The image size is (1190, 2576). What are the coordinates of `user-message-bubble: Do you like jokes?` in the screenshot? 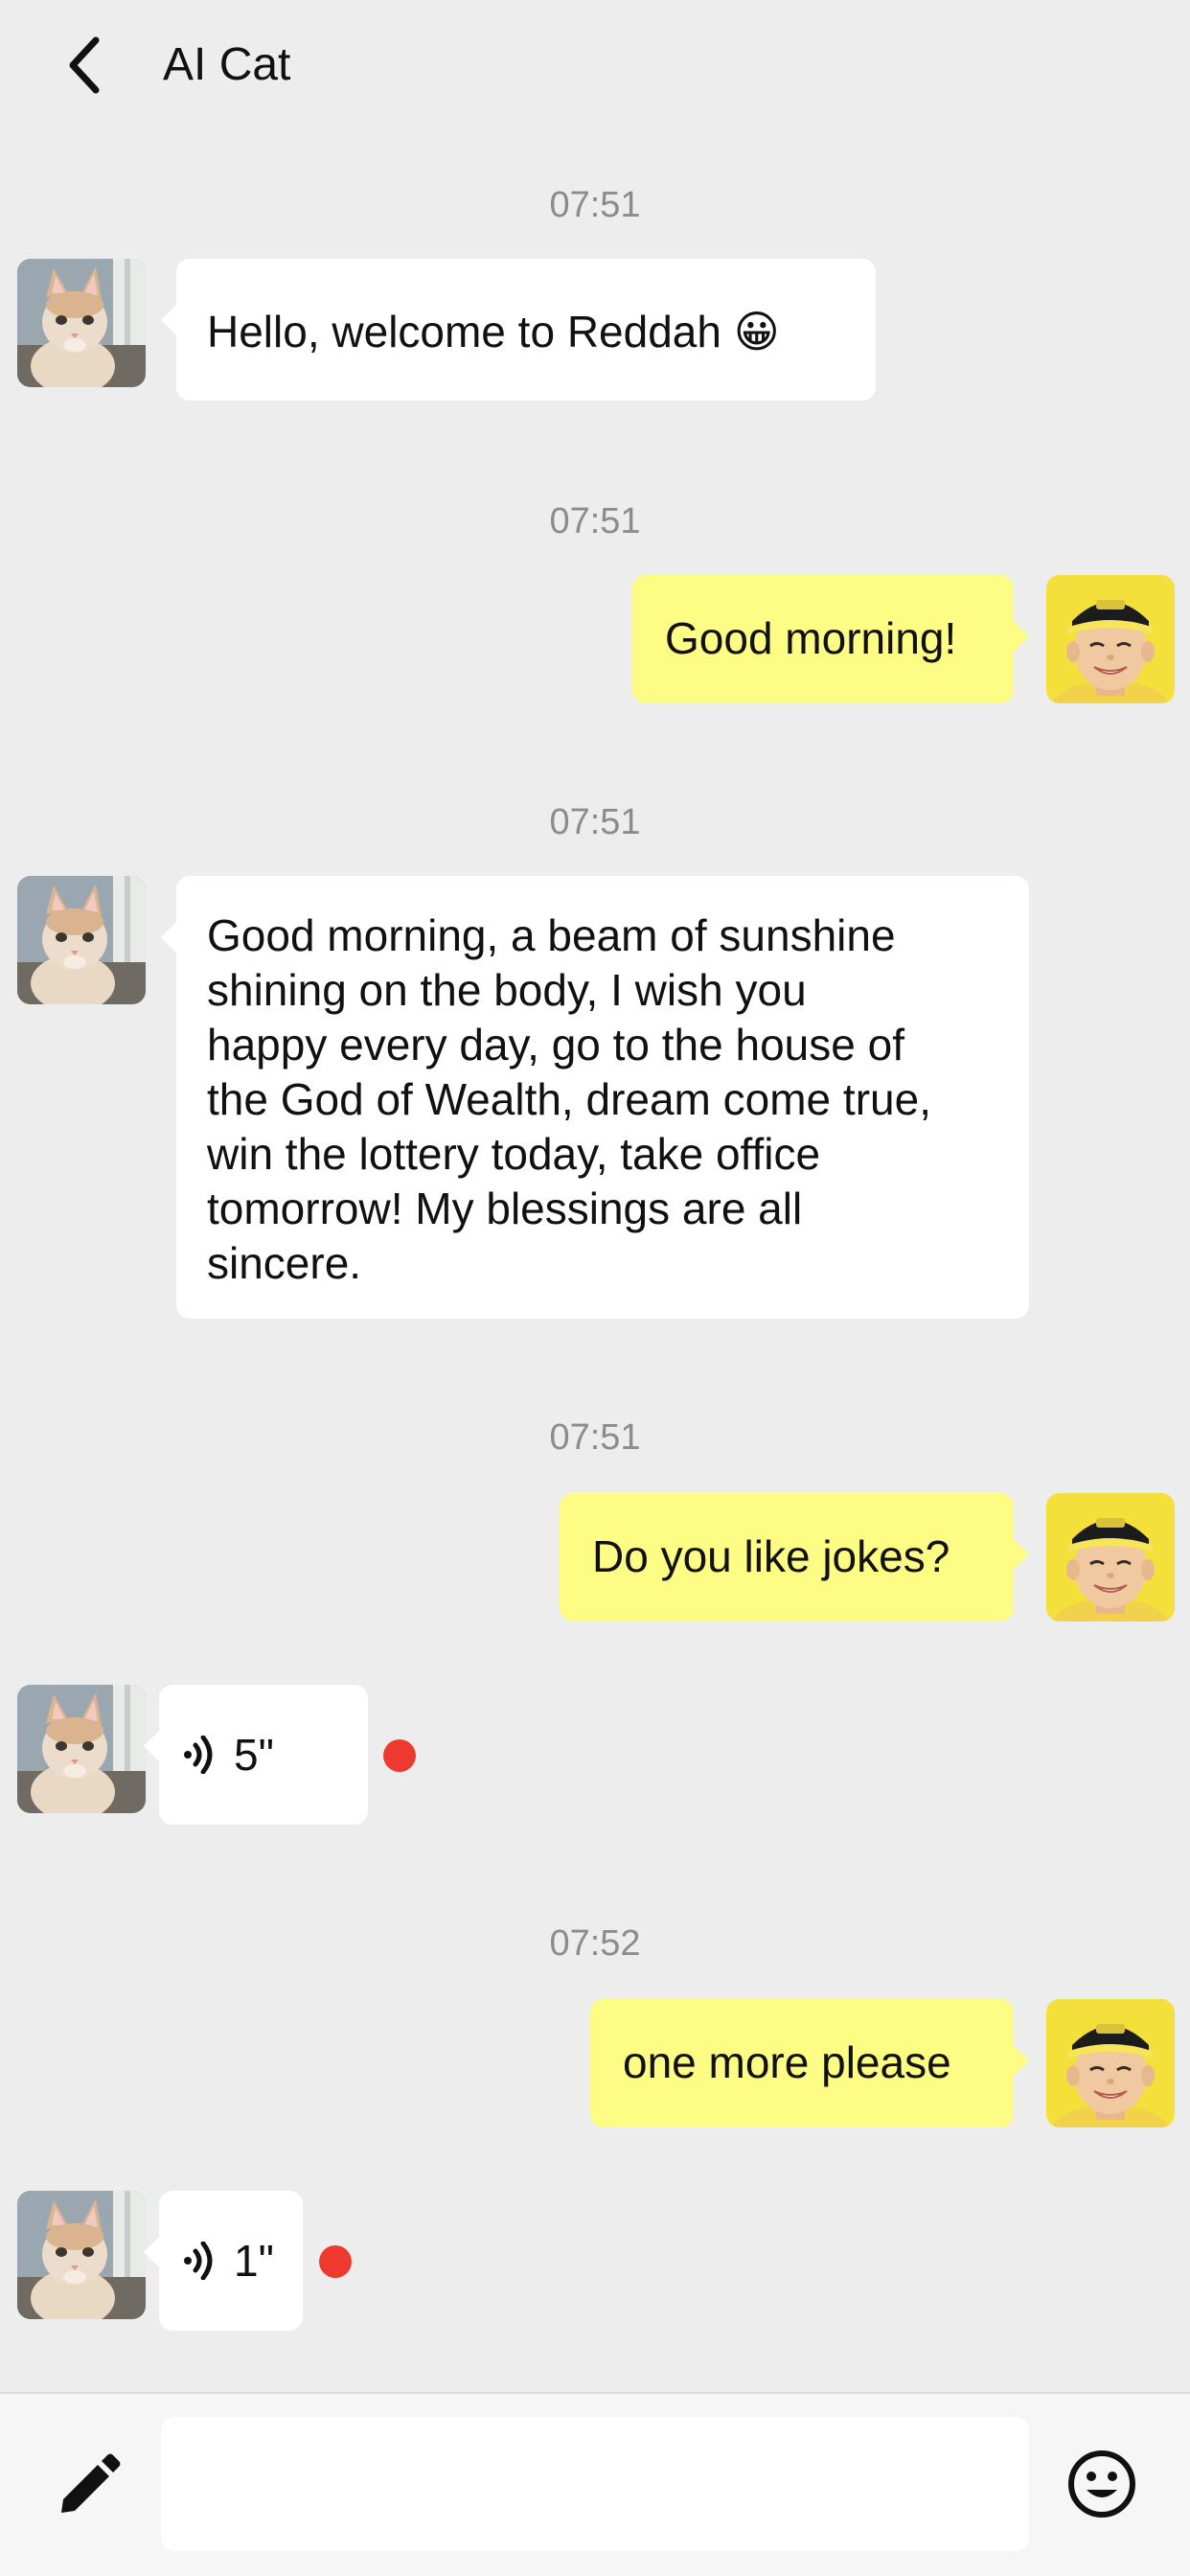 It's located at (795, 1557).